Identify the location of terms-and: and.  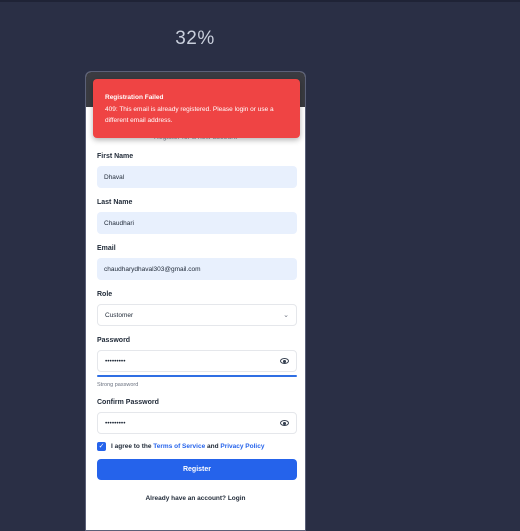
(213, 446).